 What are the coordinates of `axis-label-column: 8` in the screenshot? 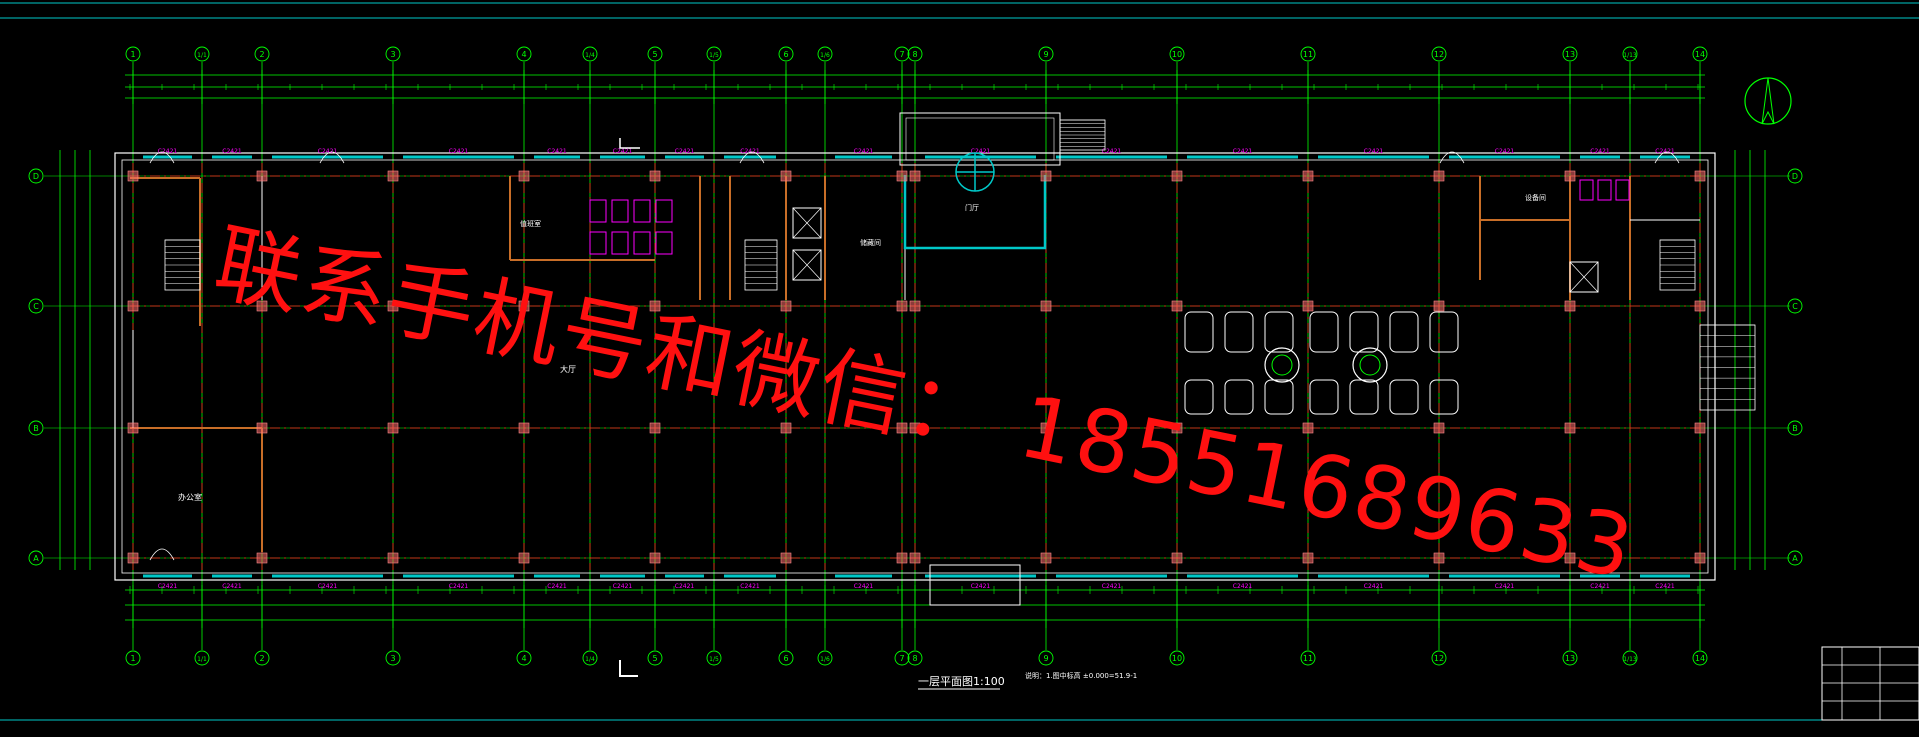 It's located at (914, 54).